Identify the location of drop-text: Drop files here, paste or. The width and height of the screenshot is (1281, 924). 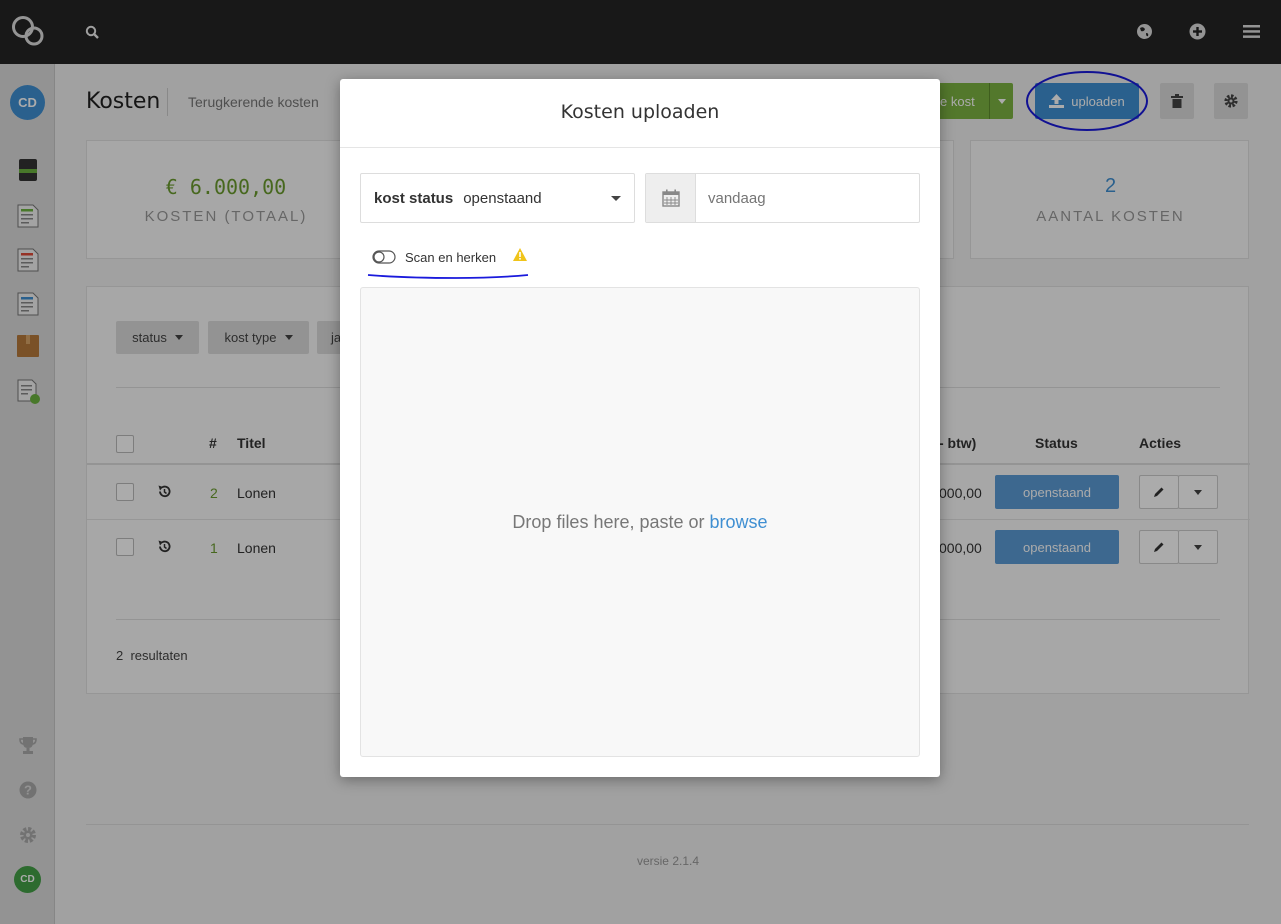
(611, 521).